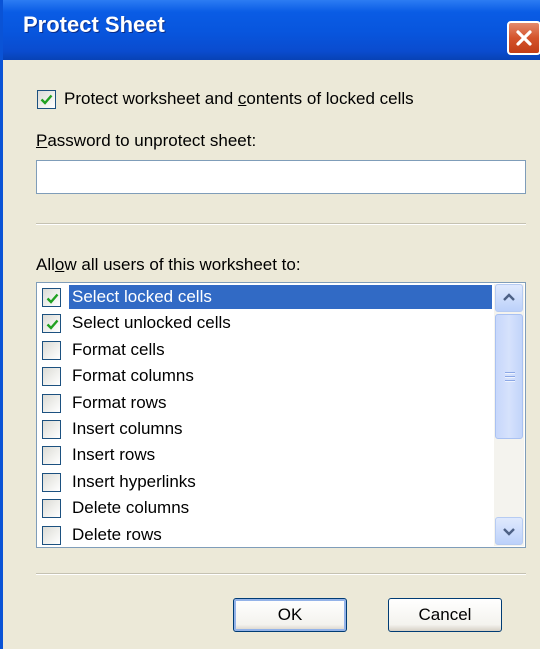 Image resolution: width=540 pixels, height=649 pixels. I want to click on scroll-thumb, so click(509, 376).